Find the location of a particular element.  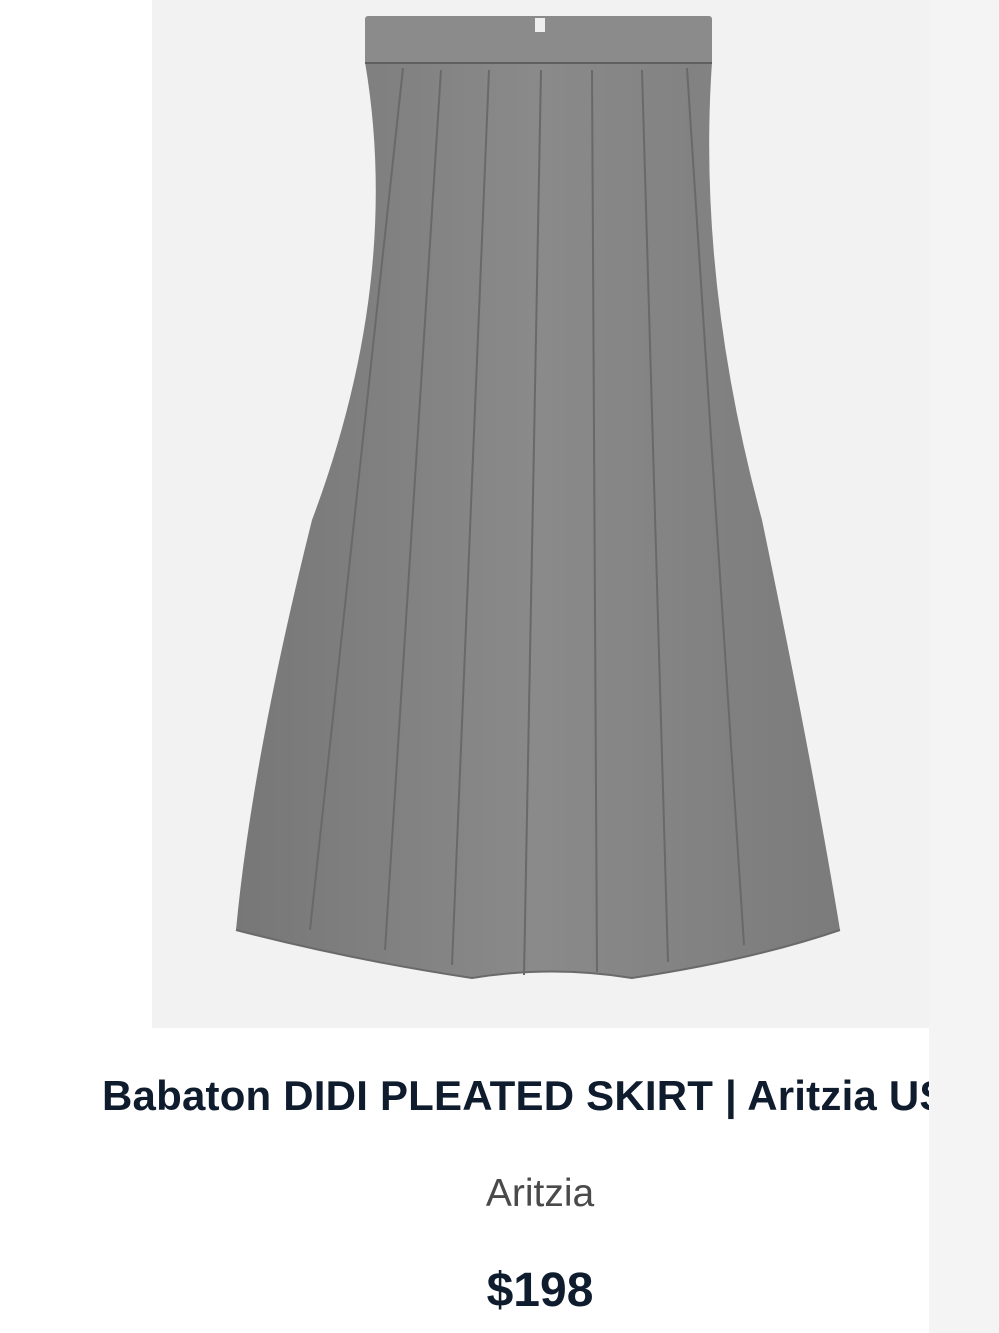

product-title: Babaton DIDI PLEATED SKIRT | Aritzia US is located at coordinates (515, 1096).